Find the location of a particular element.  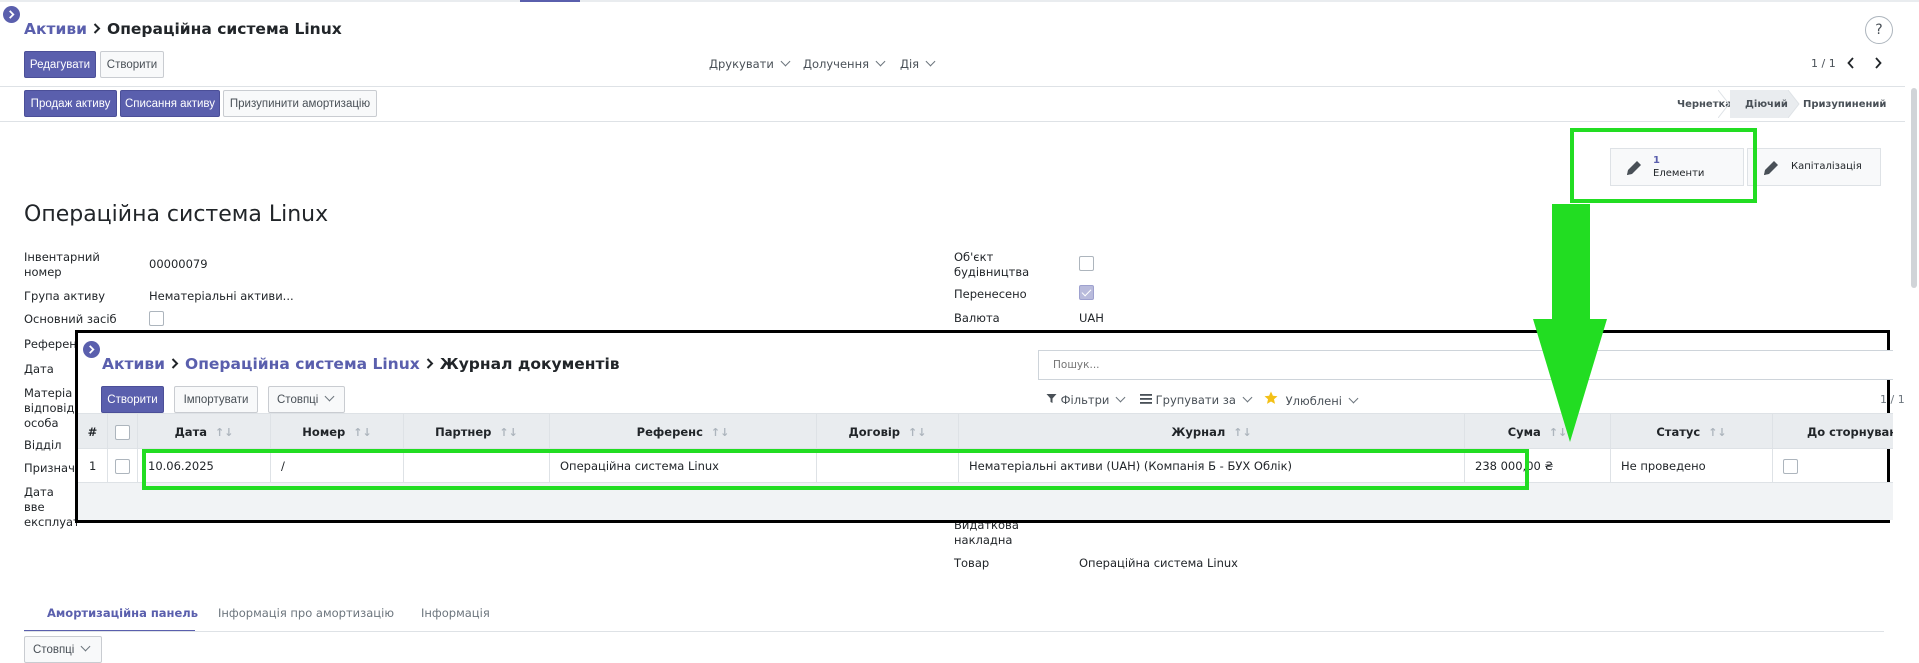

capitalization-smart-button: Капіталізація is located at coordinates (1814, 167).